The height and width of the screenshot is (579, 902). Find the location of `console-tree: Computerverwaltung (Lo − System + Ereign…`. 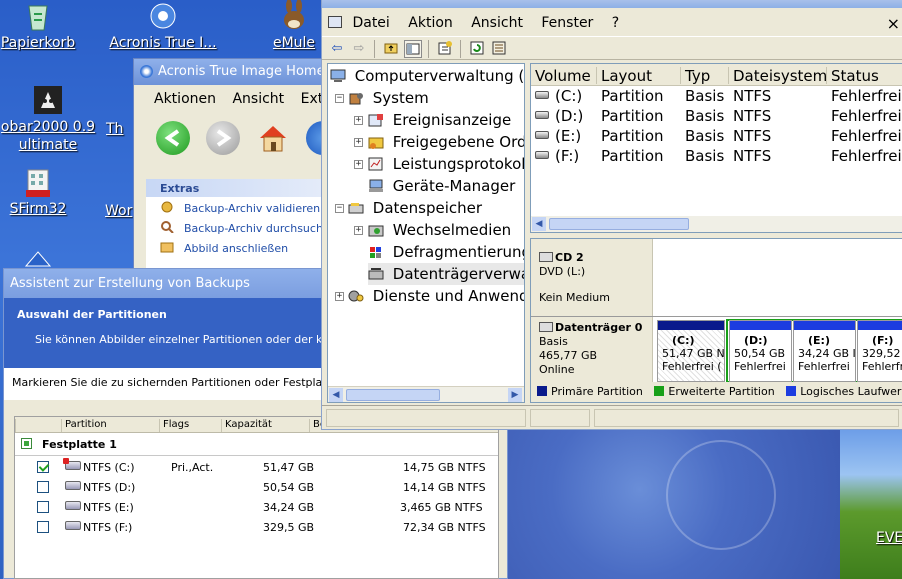

console-tree: Computerverwaltung (Lo − System + Ereign… is located at coordinates (426, 233).